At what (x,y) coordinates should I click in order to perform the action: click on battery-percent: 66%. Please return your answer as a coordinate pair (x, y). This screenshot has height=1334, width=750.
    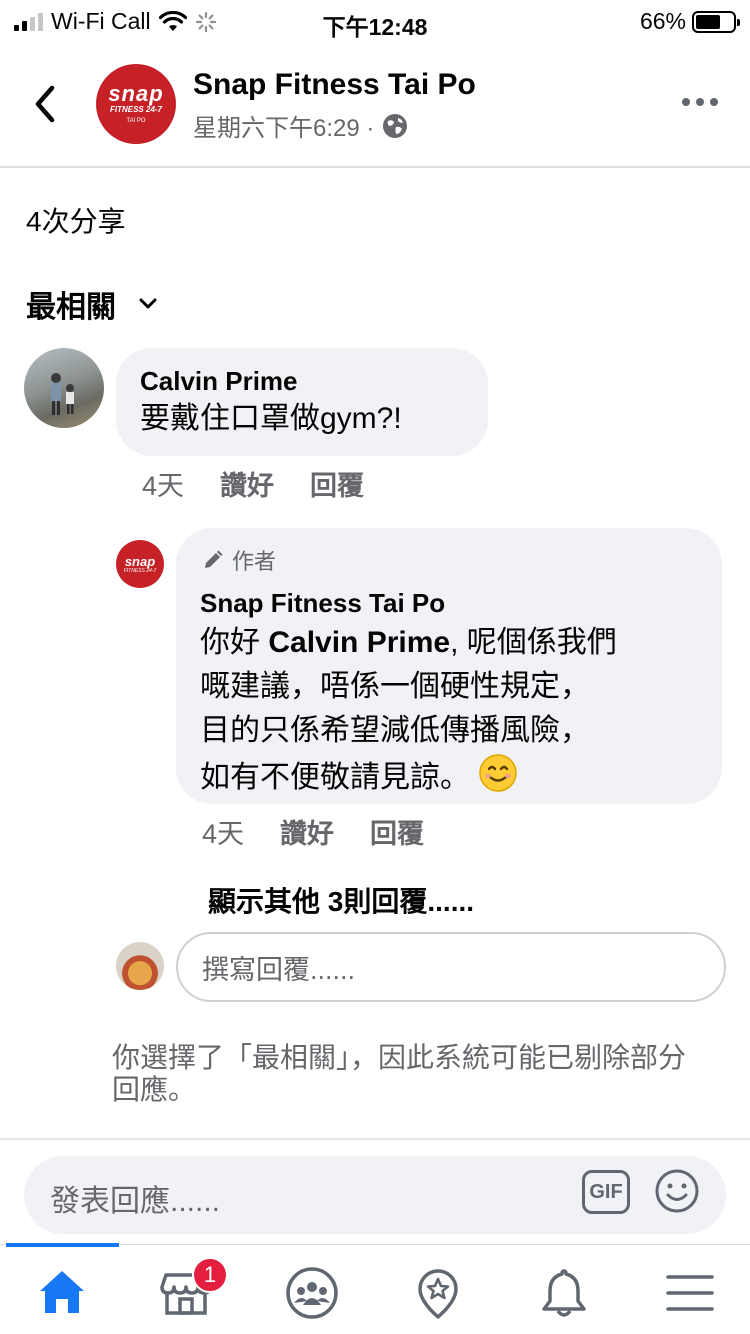
    Looking at the image, I should click on (662, 21).